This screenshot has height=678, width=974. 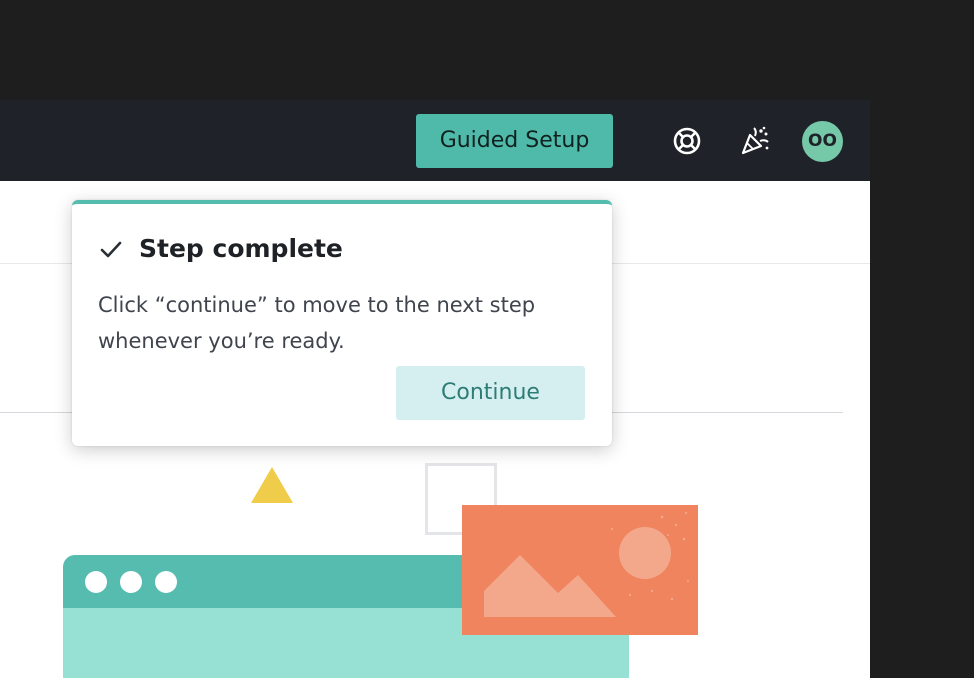 What do you see at coordinates (755, 141) in the screenshot?
I see `party-popper-icon` at bounding box center [755, 141].